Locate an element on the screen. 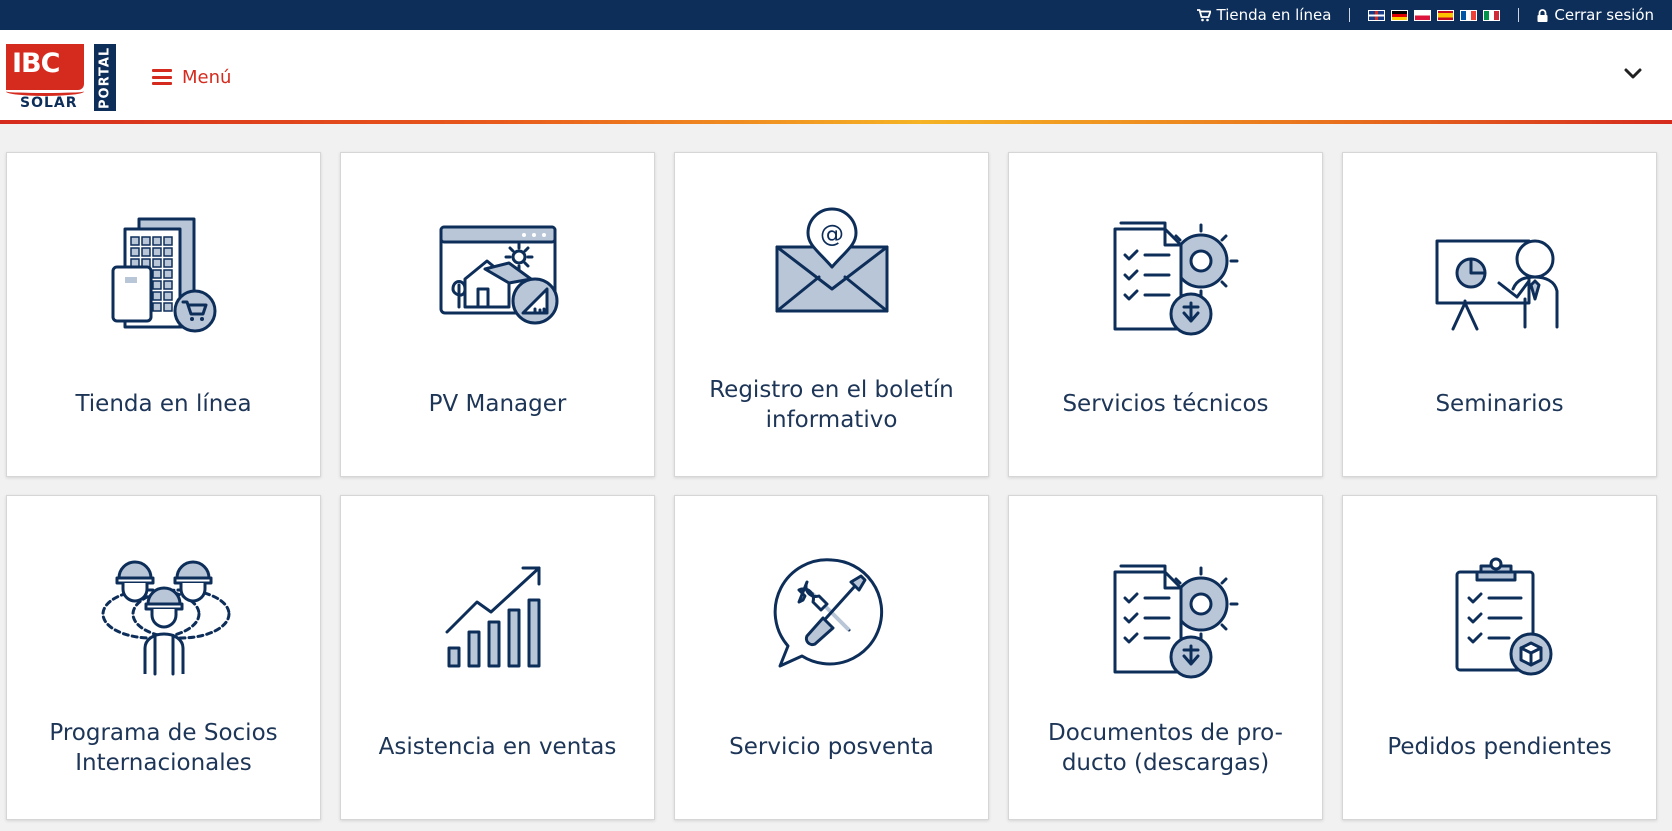 Image resolution: width=1672 pixels, height=831 pixels. tile-newsletter: @ Registro en el boletín informativo is located at coordinates (831, 314).